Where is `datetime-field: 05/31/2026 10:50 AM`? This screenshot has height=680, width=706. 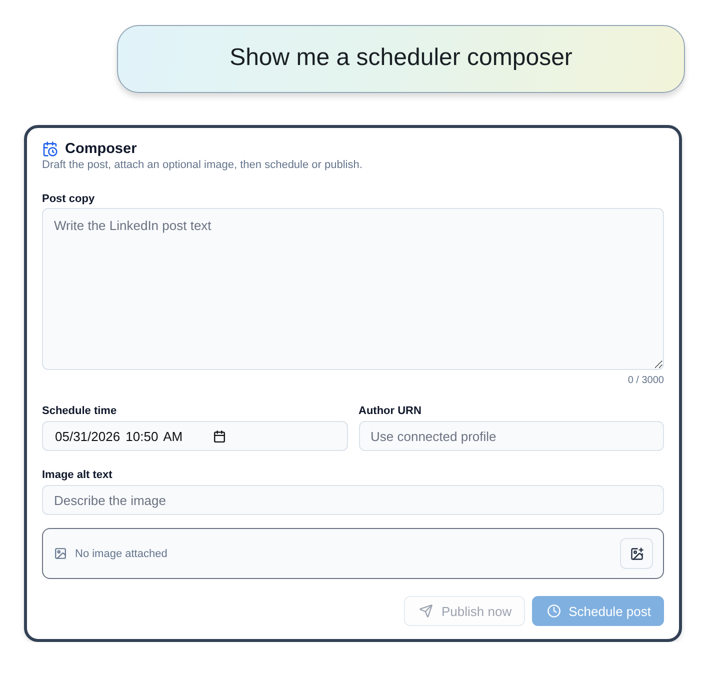 datetime-field: 05/31/2026 10:50 AM is located at coordinates (195, 436).